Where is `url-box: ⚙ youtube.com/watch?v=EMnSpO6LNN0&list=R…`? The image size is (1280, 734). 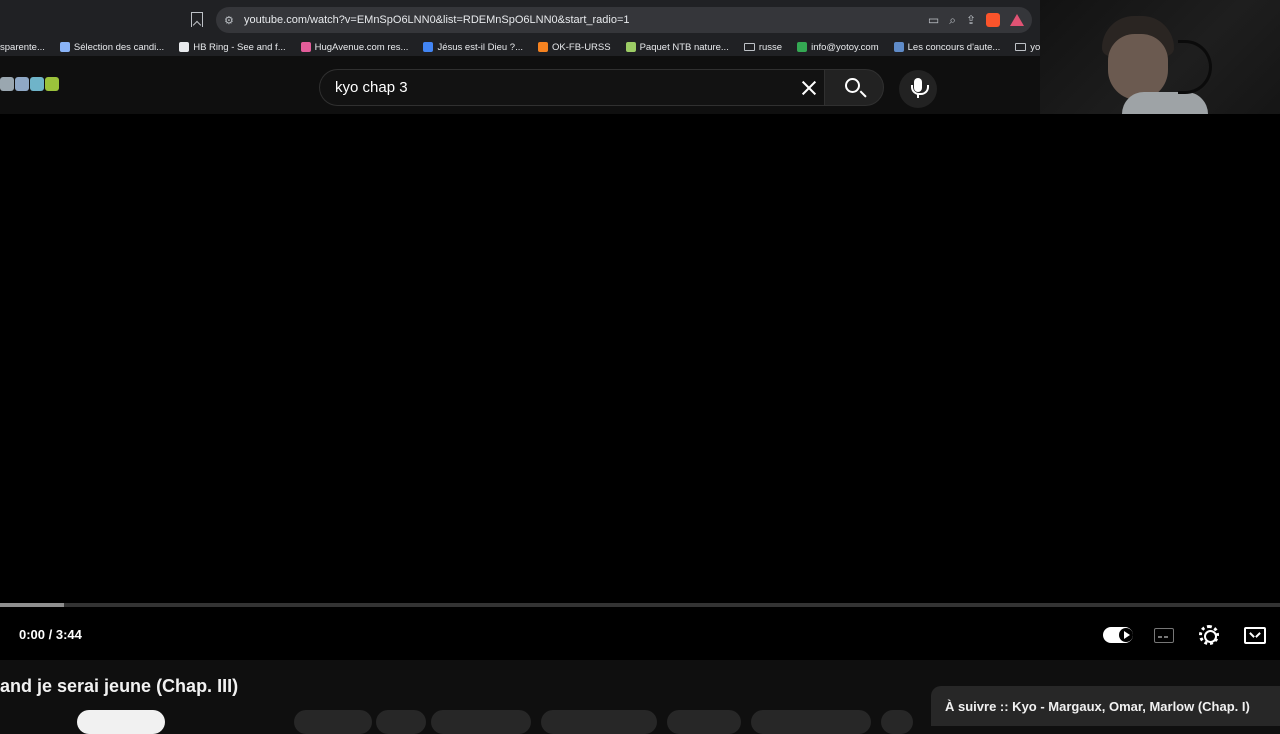 url-box: ⚙ youtube.com/watch?v=EMnSpO6LNN0&list=R… is located at coordinates (624, 20).